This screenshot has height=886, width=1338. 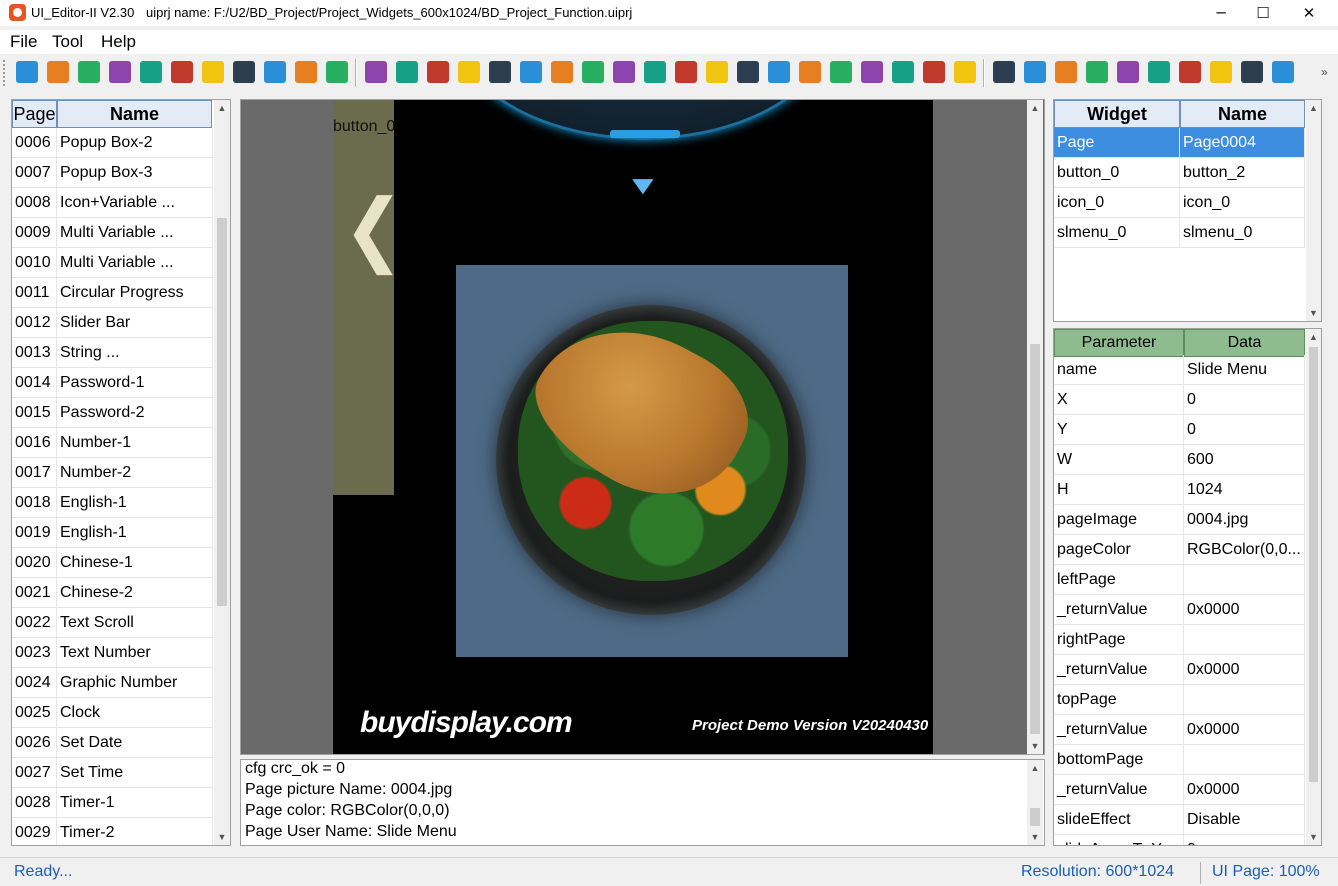 I want to click on widget-grid-icon, so click(x=120, y=72).